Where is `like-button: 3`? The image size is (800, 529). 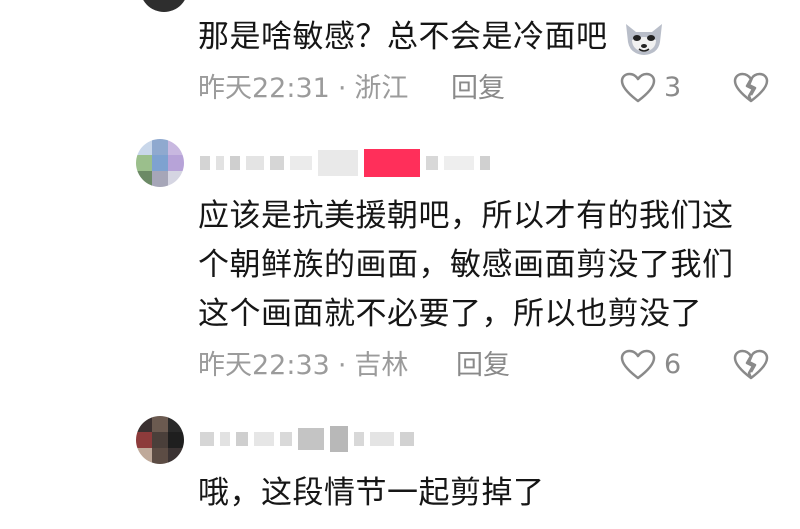 like-button: 3 is located at coordinates (650, 88).